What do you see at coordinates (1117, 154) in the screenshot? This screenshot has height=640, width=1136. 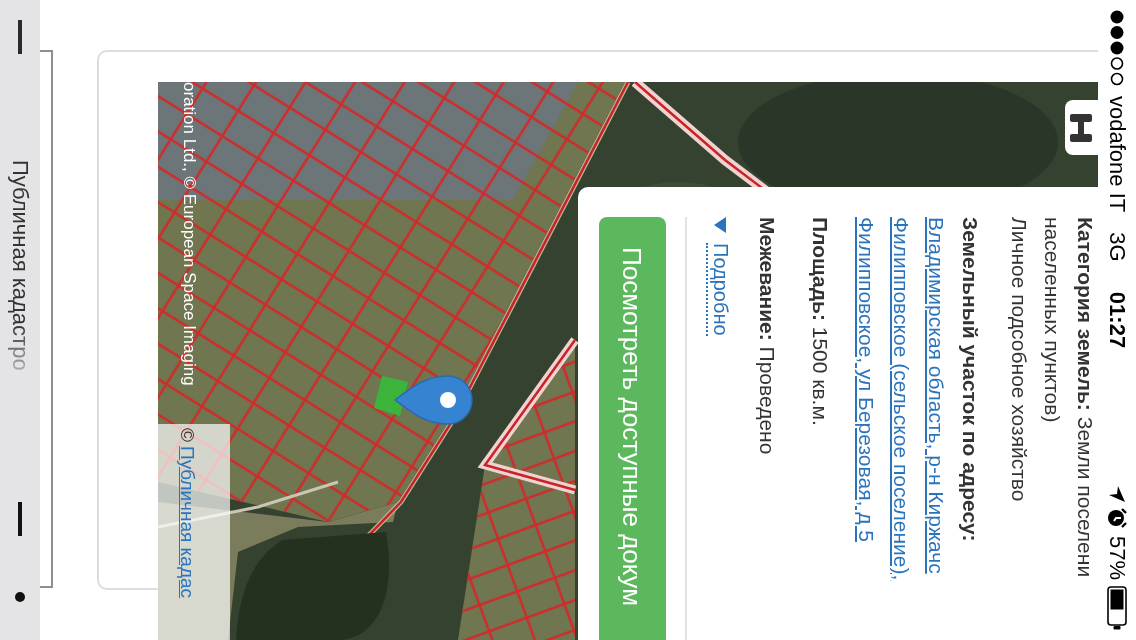 I see `carrier-name: vodafone IT` at bounding box center [1117, 154].